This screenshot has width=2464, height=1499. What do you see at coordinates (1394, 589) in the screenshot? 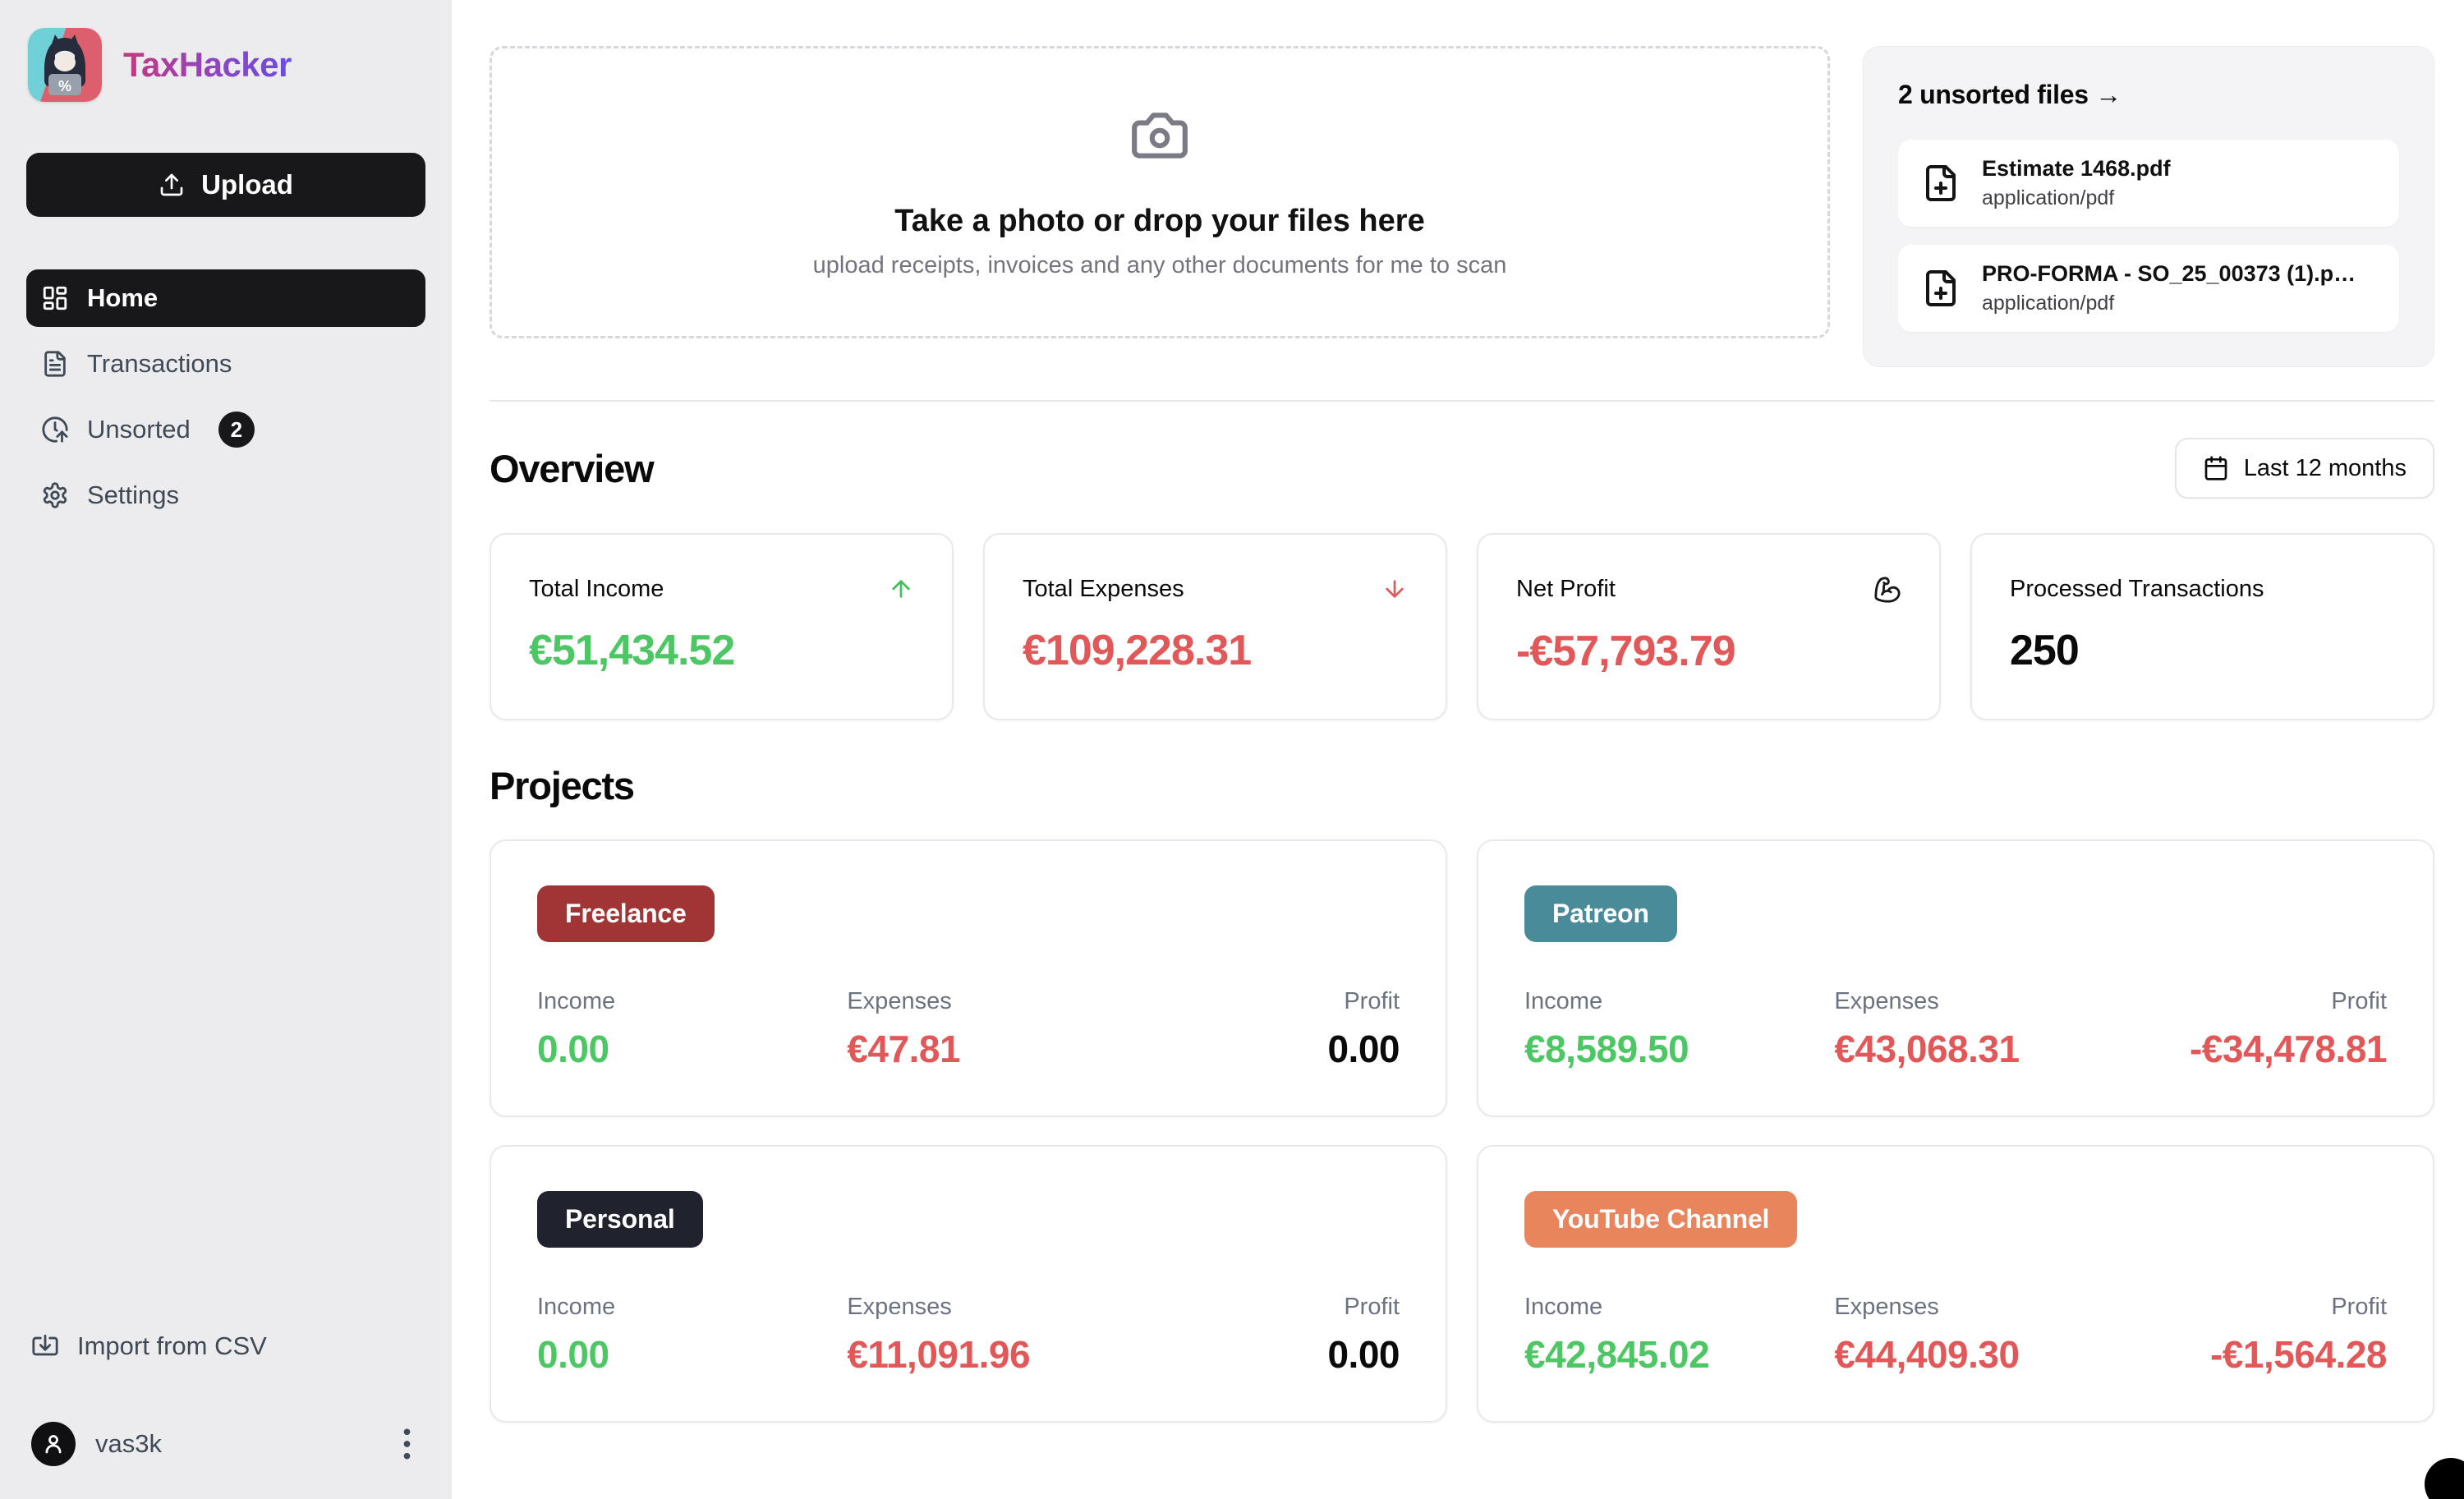
I see `arrow-down-icon` at bounding box center [1394, 589].